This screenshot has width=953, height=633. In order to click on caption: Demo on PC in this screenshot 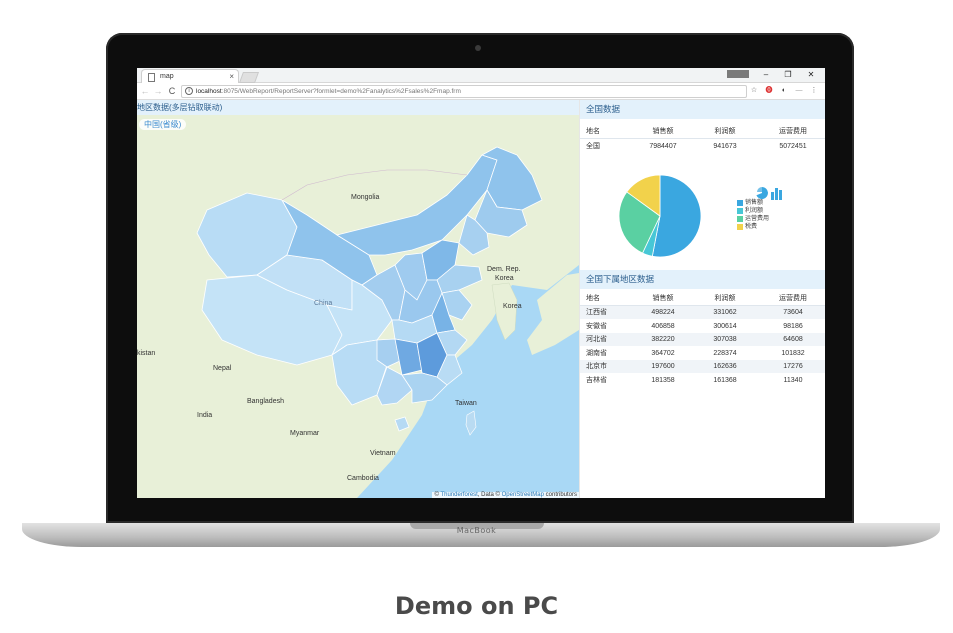, I will do `click(476, 606)`.